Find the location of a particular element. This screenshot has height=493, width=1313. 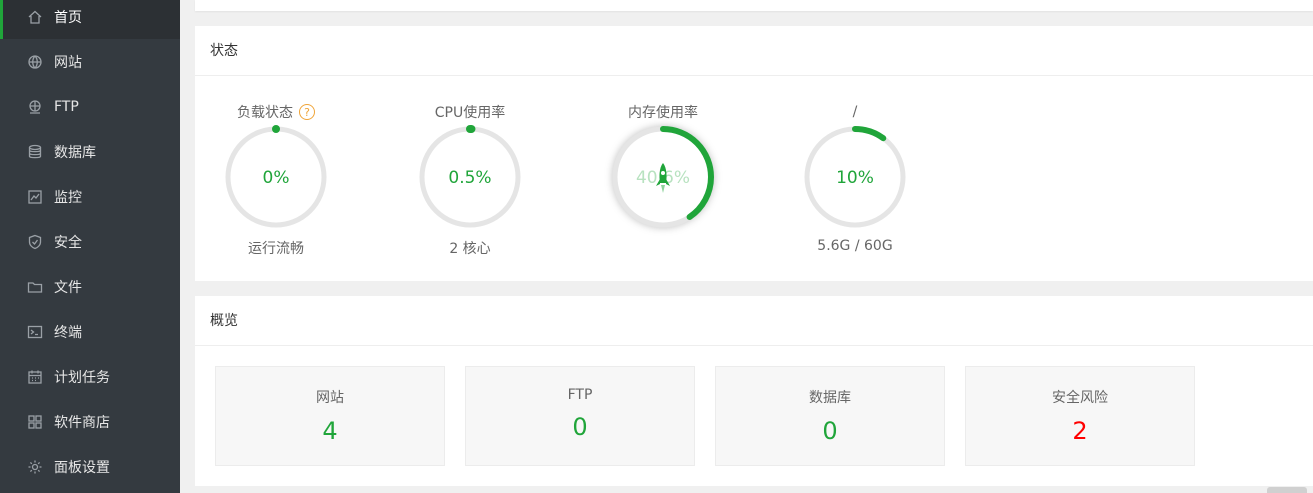

overview-card-ftp: FTP 0 is located at coordinates (580, 416).